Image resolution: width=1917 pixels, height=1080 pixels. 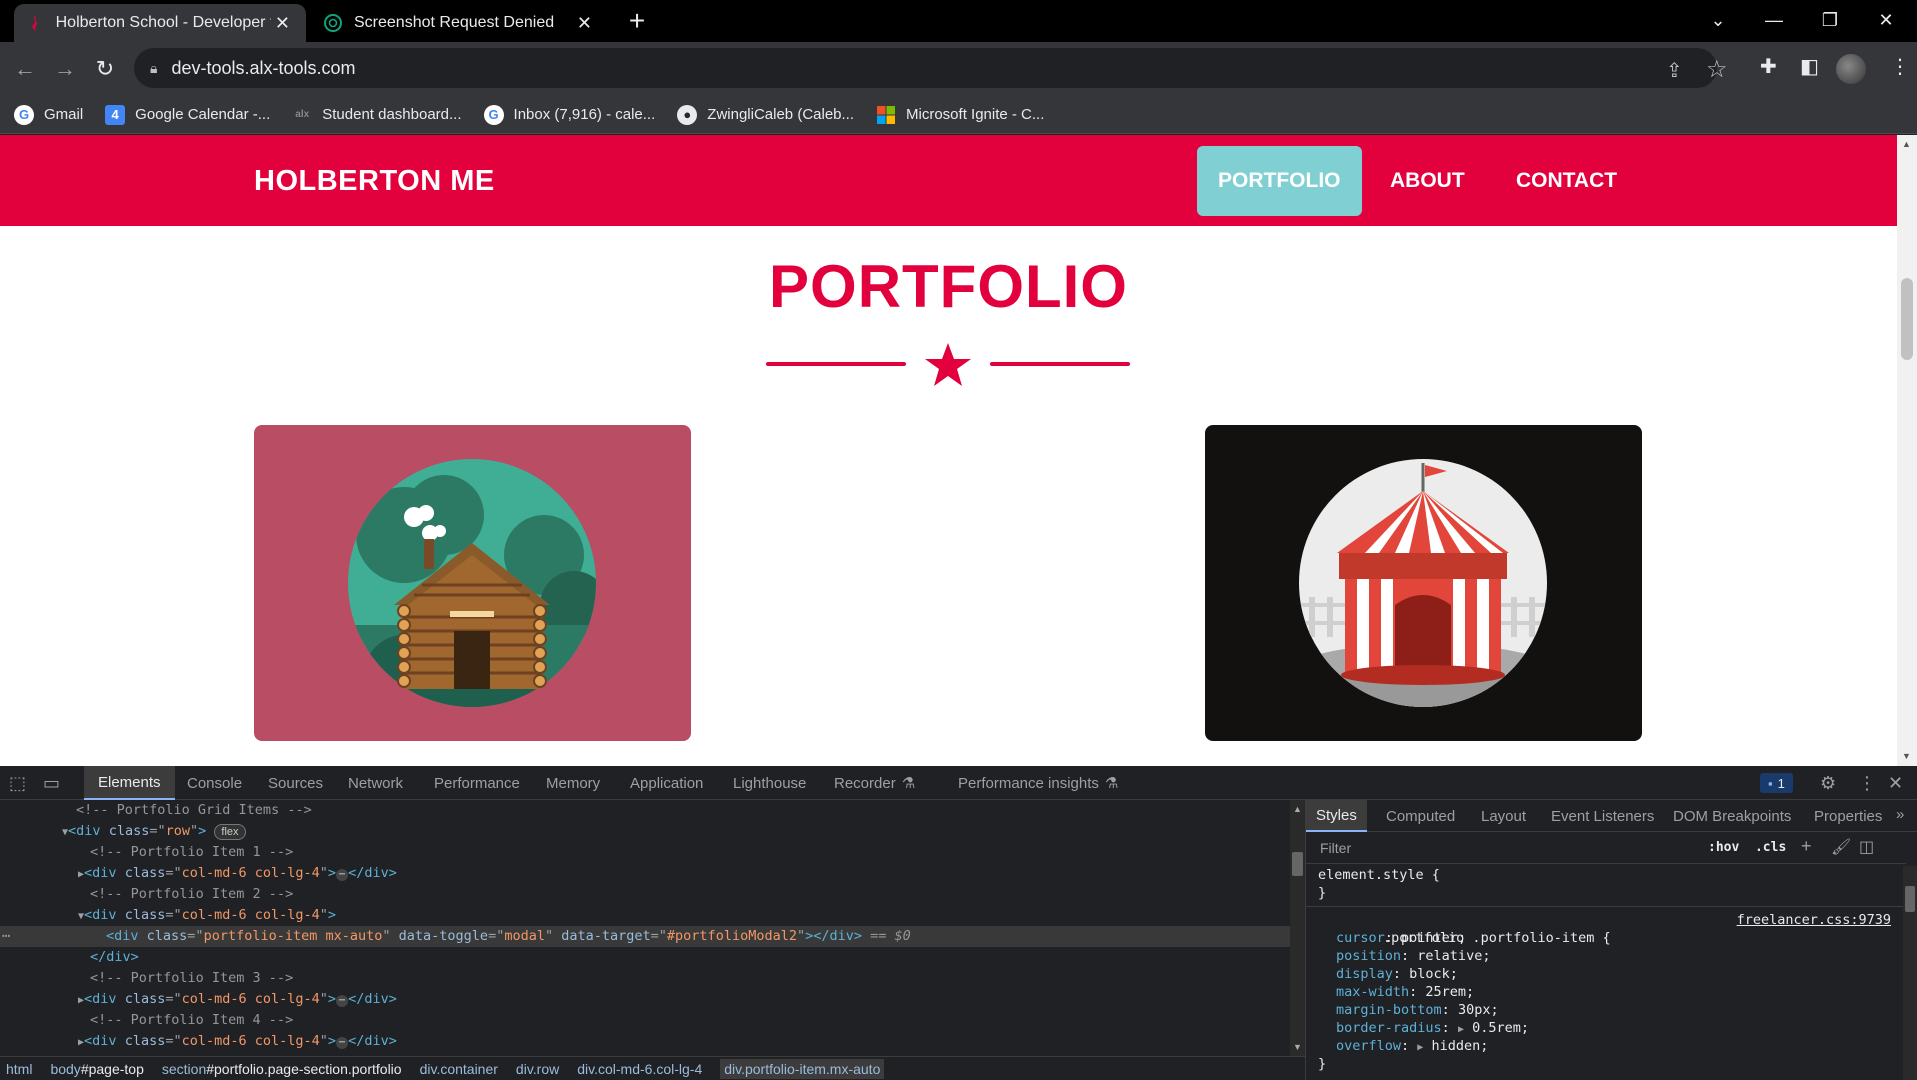 I want to click on dom-node: <!-- Portfolio Item 4 -->, so click(x=645, y=1020).